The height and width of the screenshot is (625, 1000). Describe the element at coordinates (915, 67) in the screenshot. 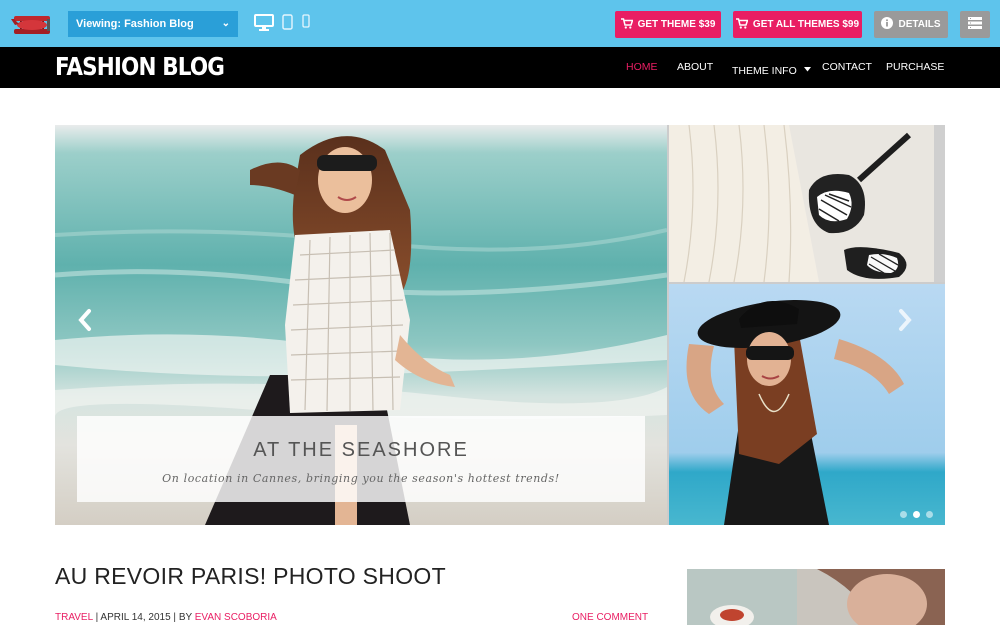

I see `nav-purchase: PURCHASE` at that location.